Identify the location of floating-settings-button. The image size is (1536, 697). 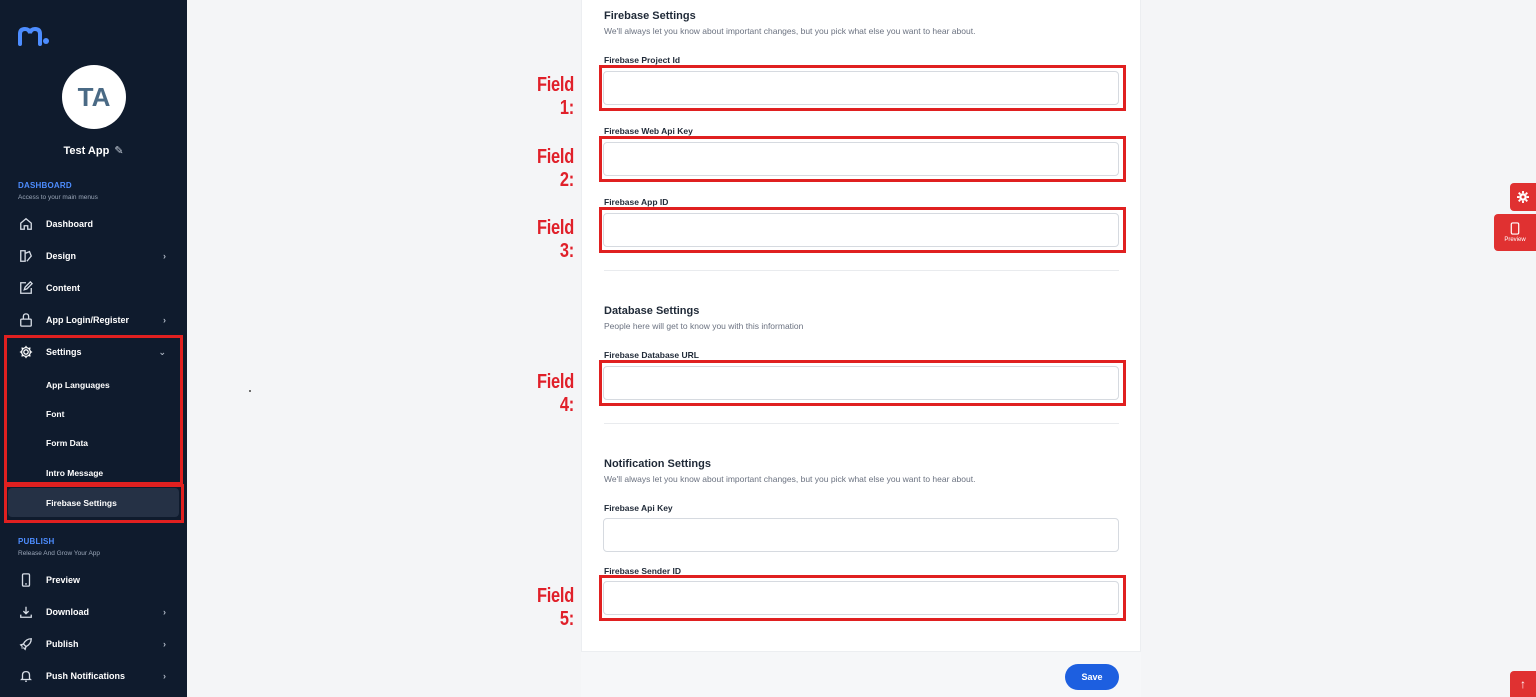
(1523, 197).